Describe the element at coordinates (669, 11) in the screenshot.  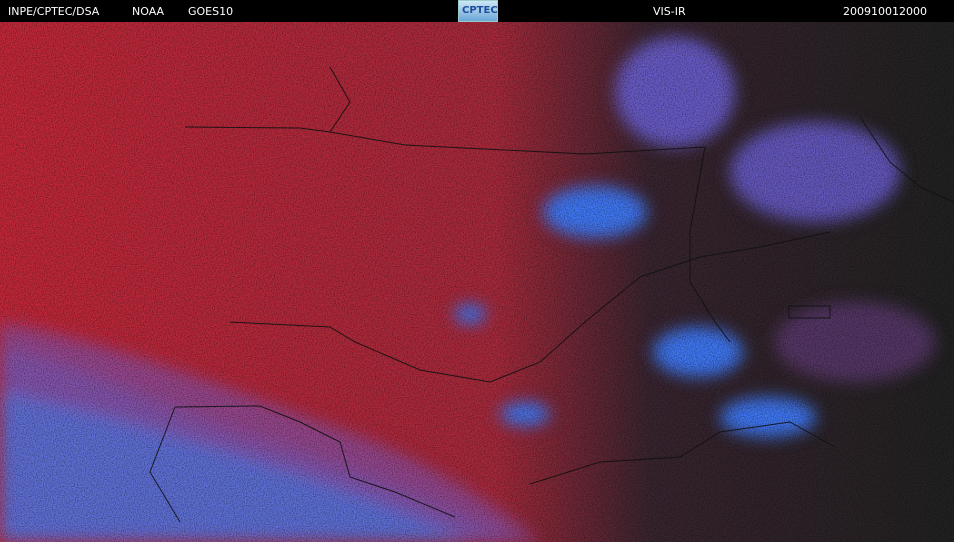
I see `product-label: VIS-IR` at that location.